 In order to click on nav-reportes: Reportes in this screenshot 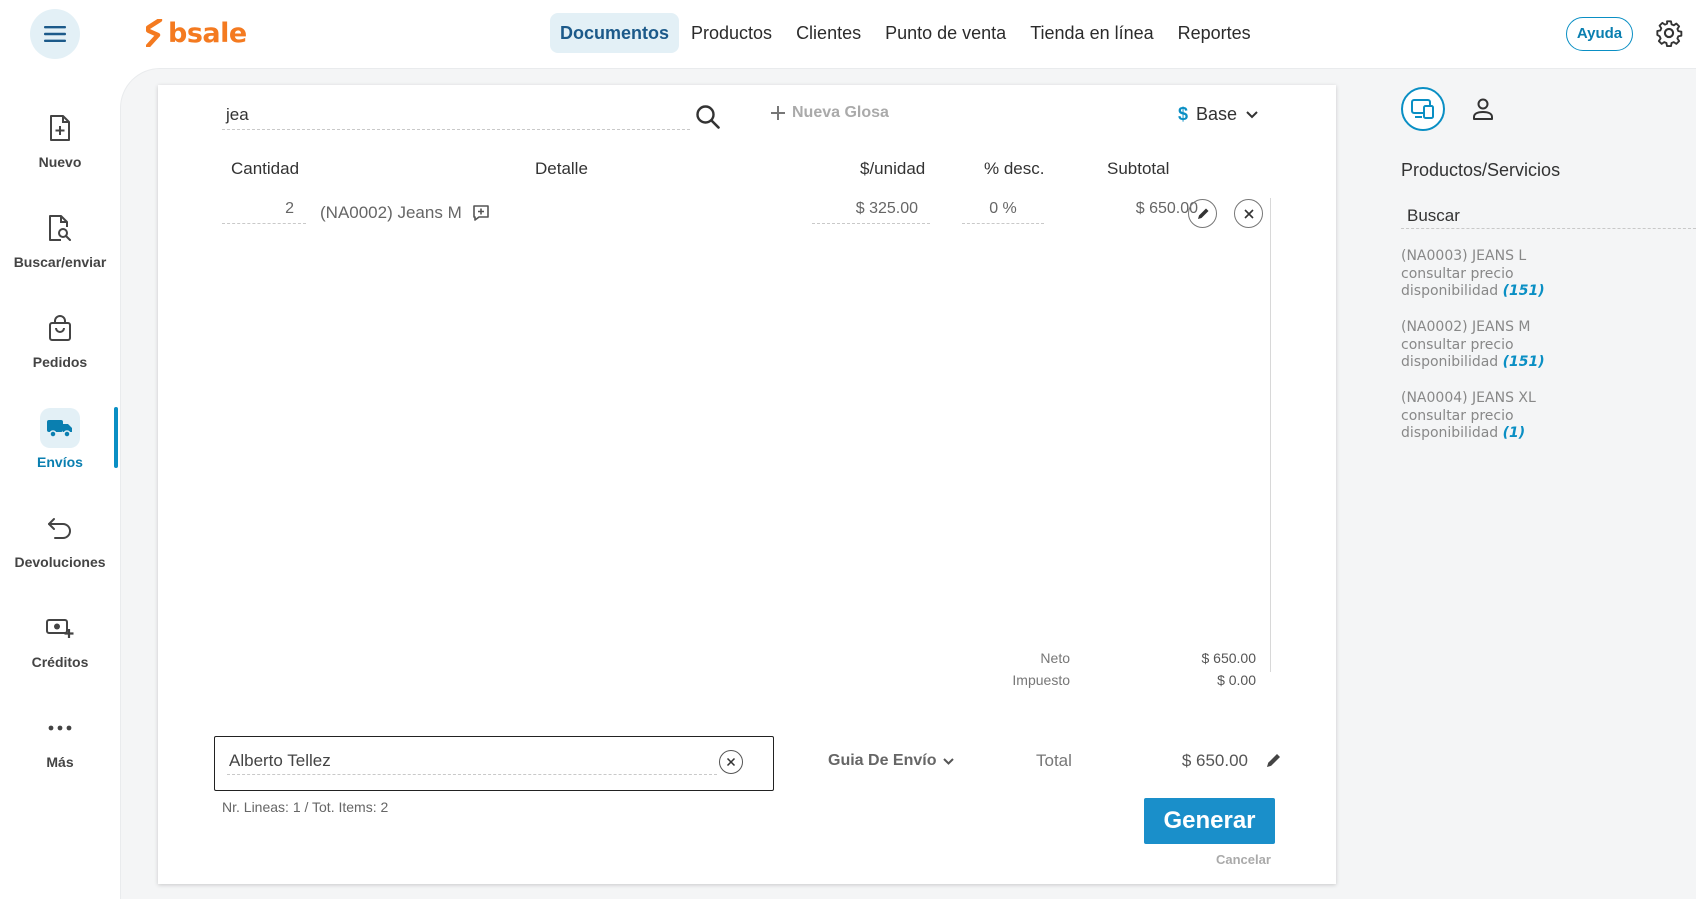, I will do `click(1214, 33)`.